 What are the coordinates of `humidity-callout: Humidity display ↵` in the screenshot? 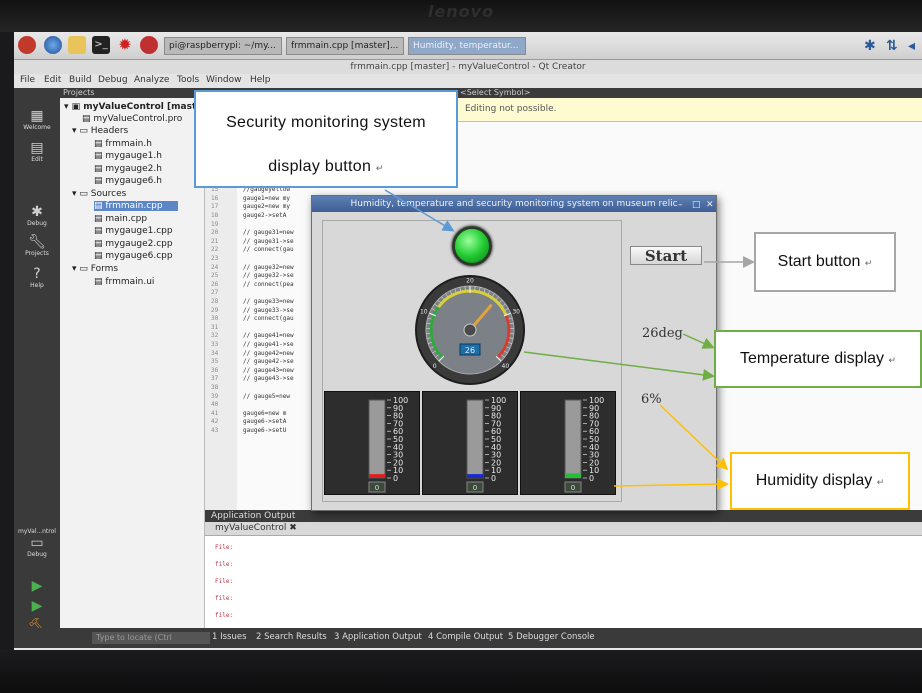 It's located at (820, 481).